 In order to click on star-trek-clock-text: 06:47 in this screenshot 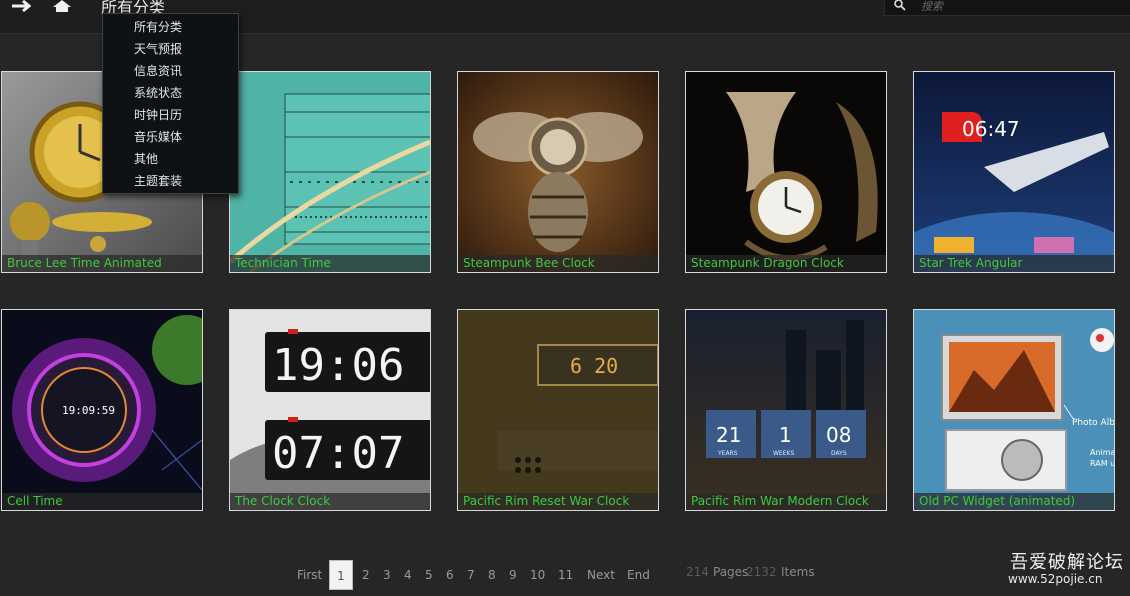, I will do `click(991, 129)`.